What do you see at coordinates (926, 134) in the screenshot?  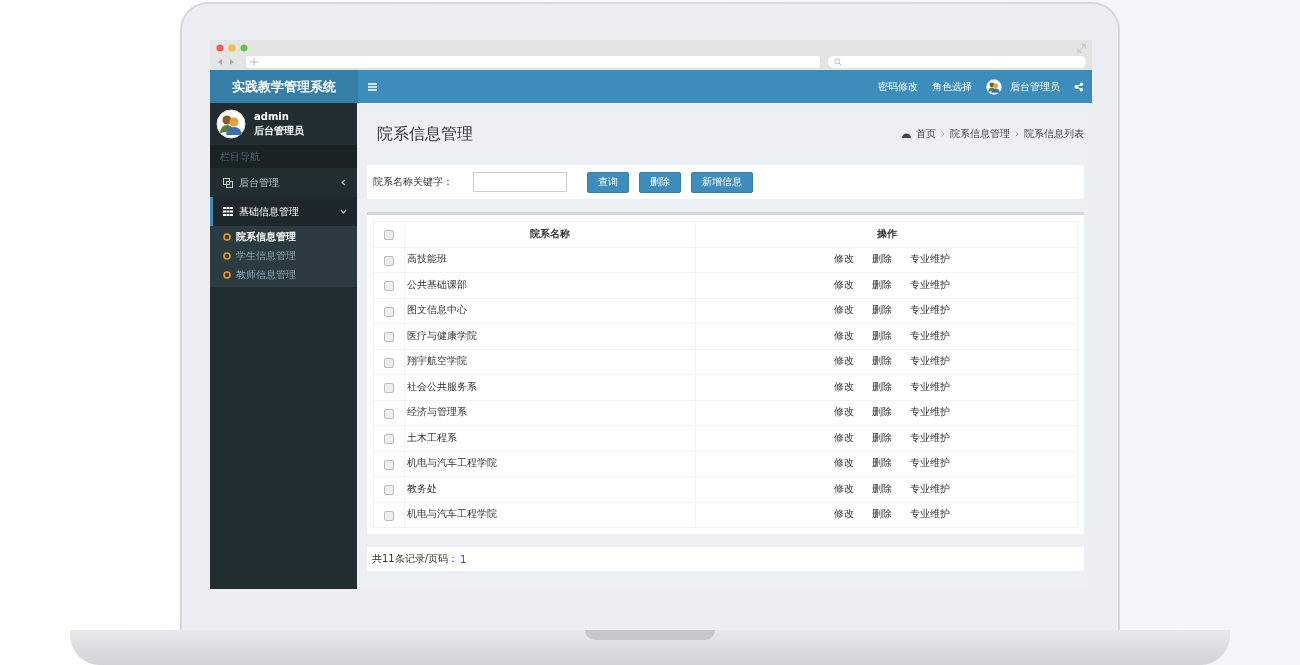 I see `breadcrumb-link: 首页` at bounding box center [926, 134].